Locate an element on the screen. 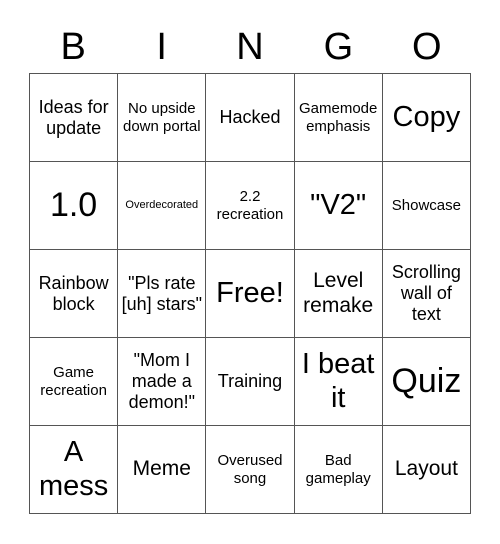 The image size is (500, 544). bingo-cell: Quiz is located at coordinates (426, 382).